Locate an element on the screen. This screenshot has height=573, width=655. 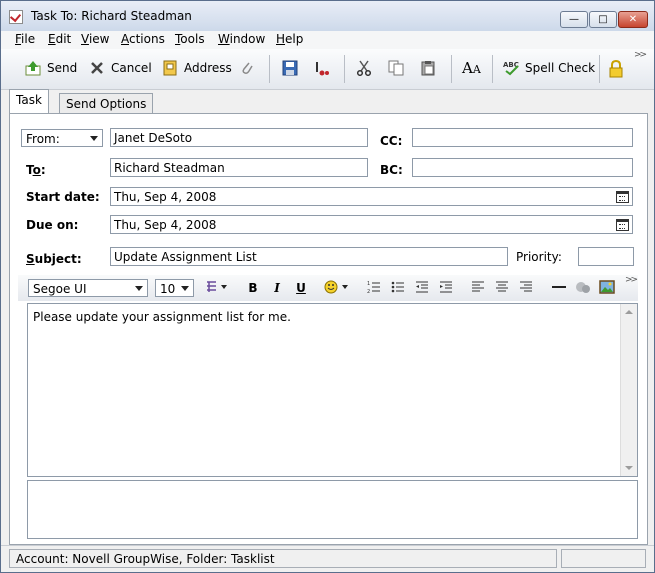
cut-button is located at coordinates (367, 68).